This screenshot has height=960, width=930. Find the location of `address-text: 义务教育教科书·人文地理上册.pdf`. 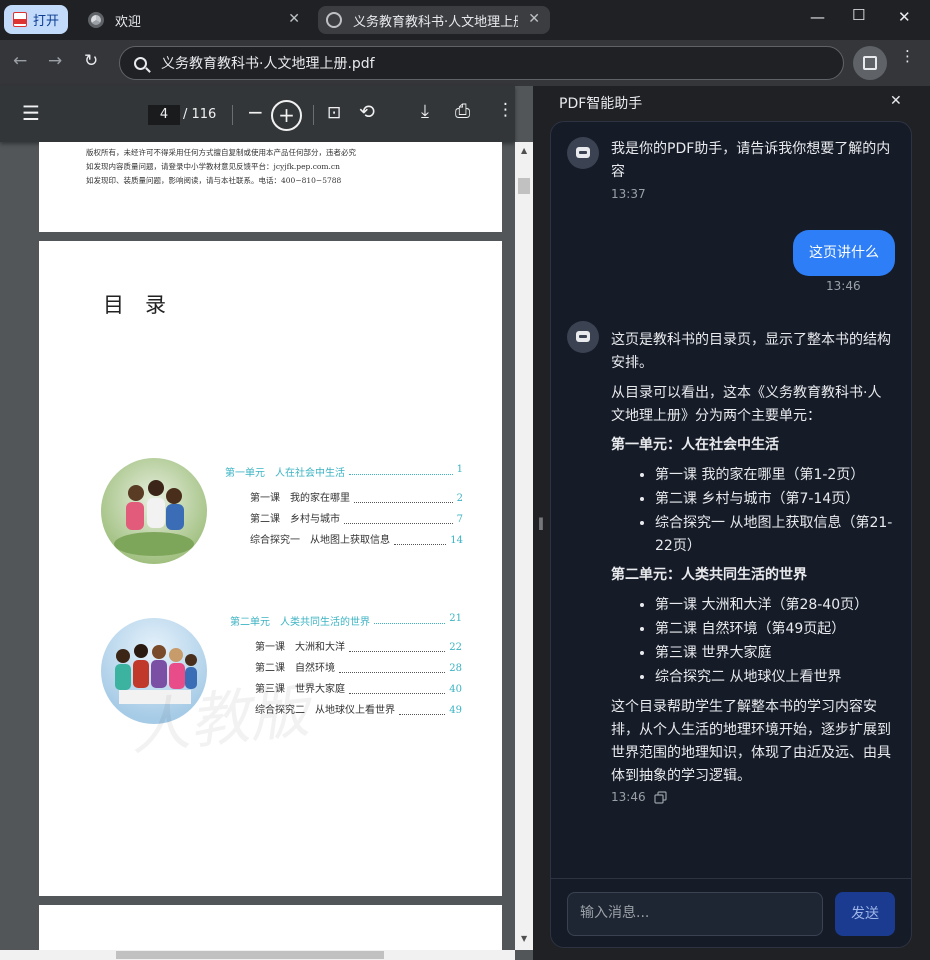

address-text: 义务教育教科书·人文地理上册.pdf is located at coordinates (268, 64).